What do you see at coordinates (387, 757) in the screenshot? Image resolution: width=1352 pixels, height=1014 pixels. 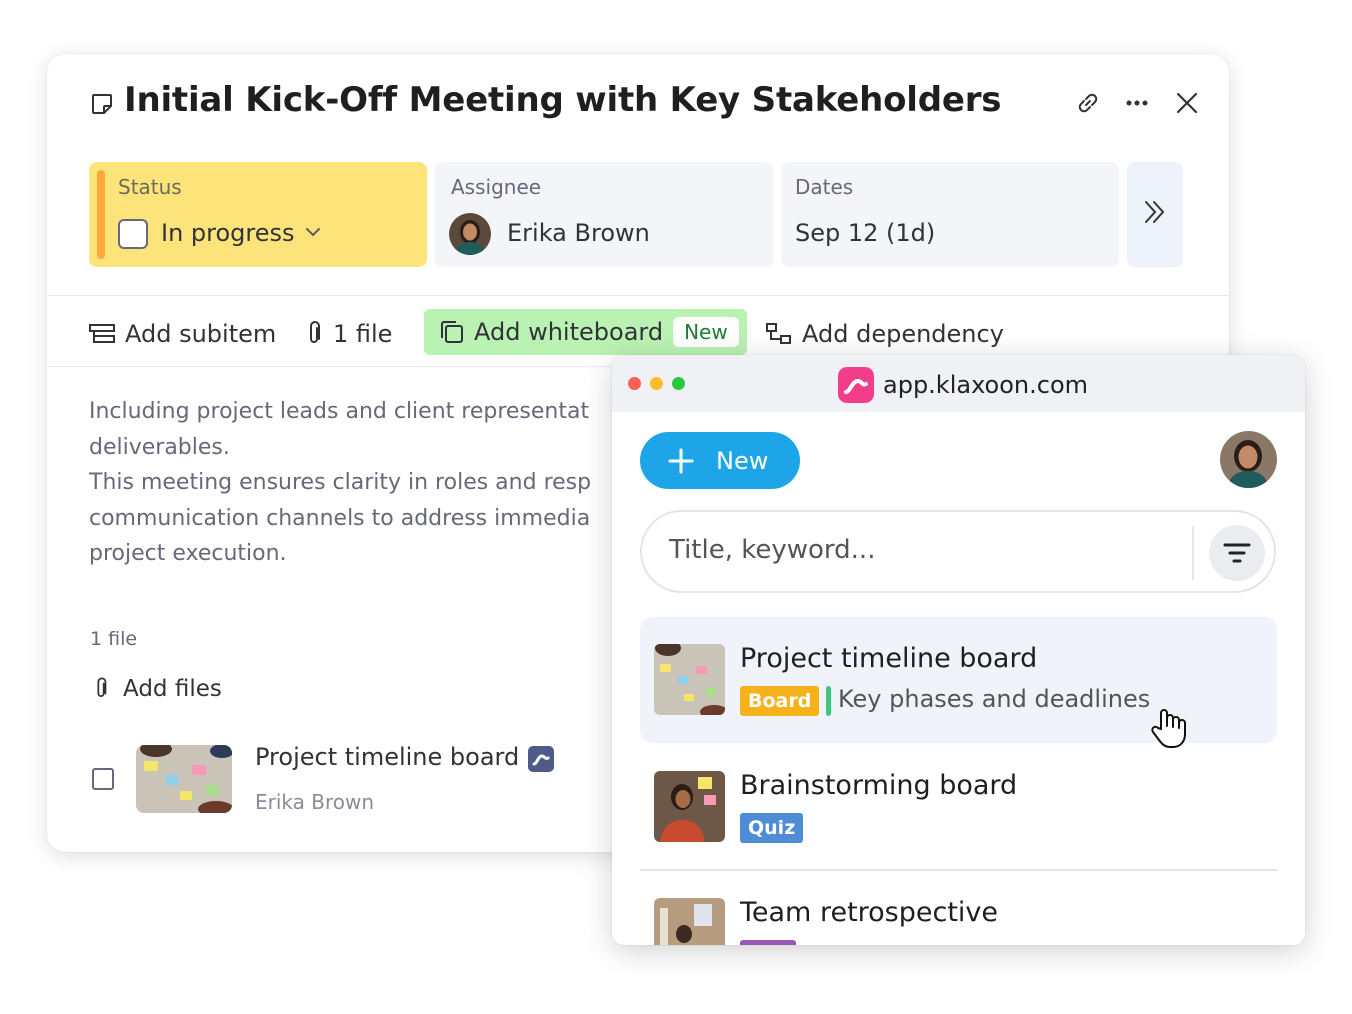 I see `file-name: Project timeline board` at bounding box center [387, 757].